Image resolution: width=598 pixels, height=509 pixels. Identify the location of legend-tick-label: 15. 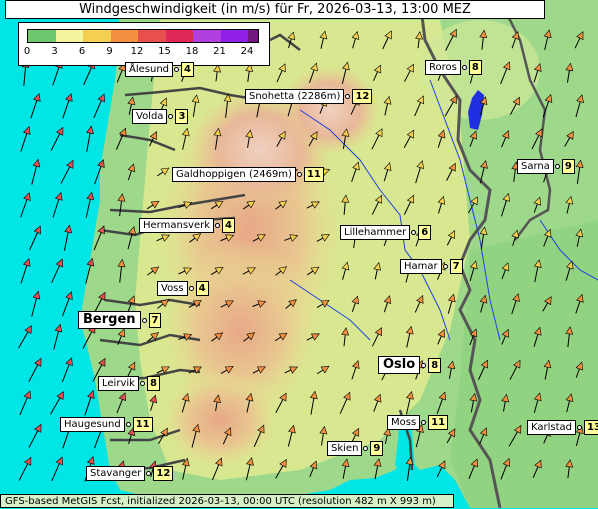
(164, 51).